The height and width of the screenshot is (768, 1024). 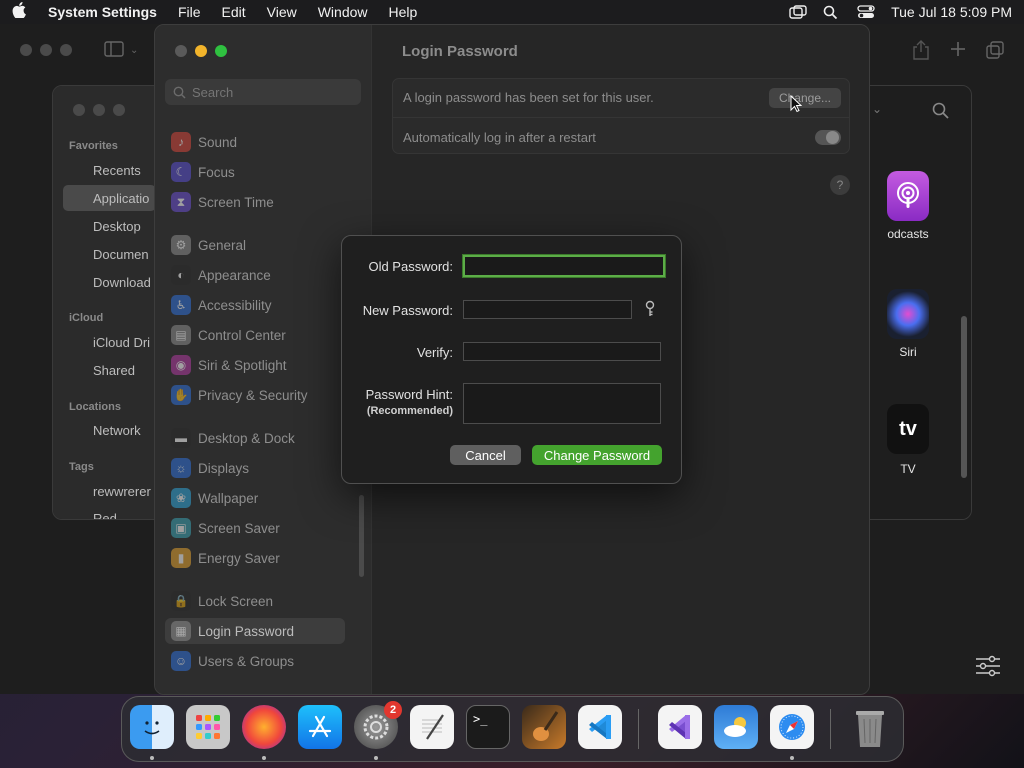 What do you see at coordinates (218, 142) in the screenshot?
I see `sidebar-item-label: Sound` at bounding box center [218, 142].